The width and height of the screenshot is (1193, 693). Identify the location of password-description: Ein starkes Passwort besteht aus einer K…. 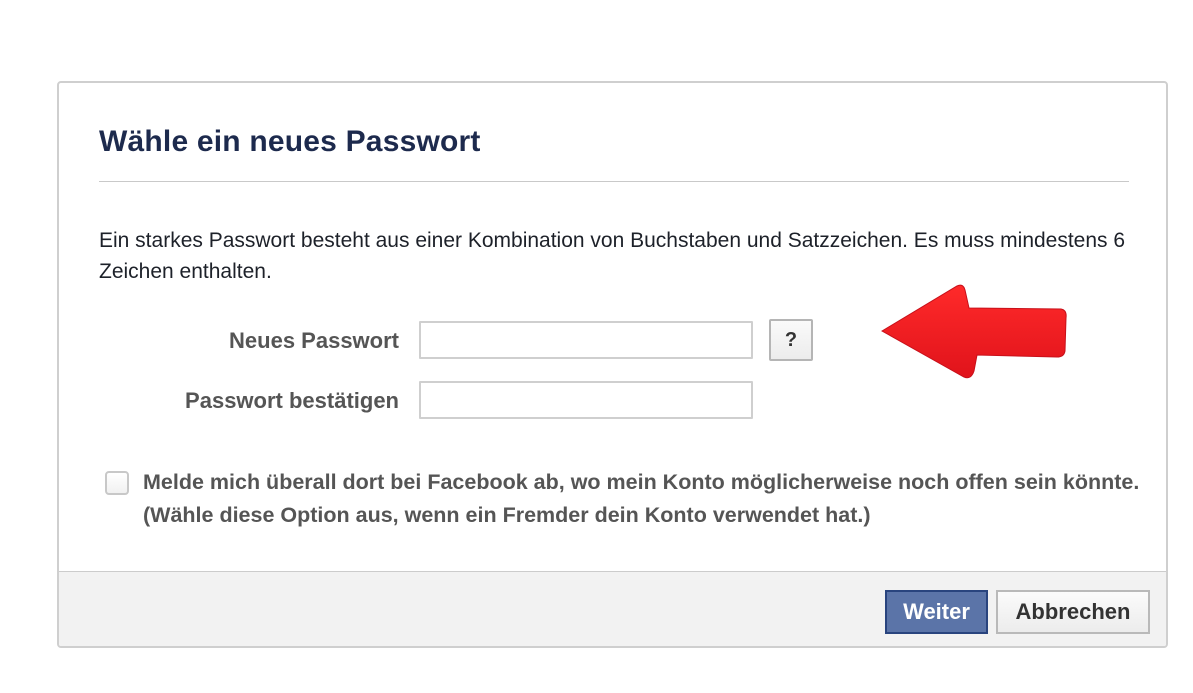
(612, 256).